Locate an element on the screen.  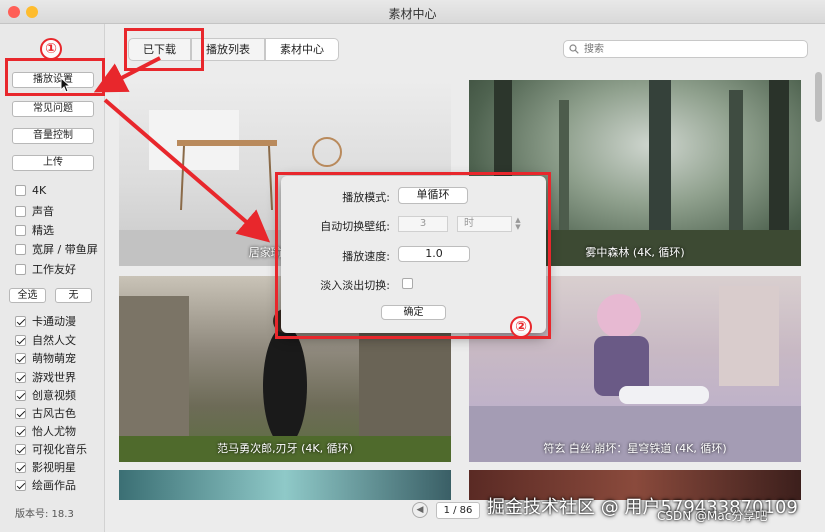
previous-page-button: ◀ is located at coordinates (420, 510).